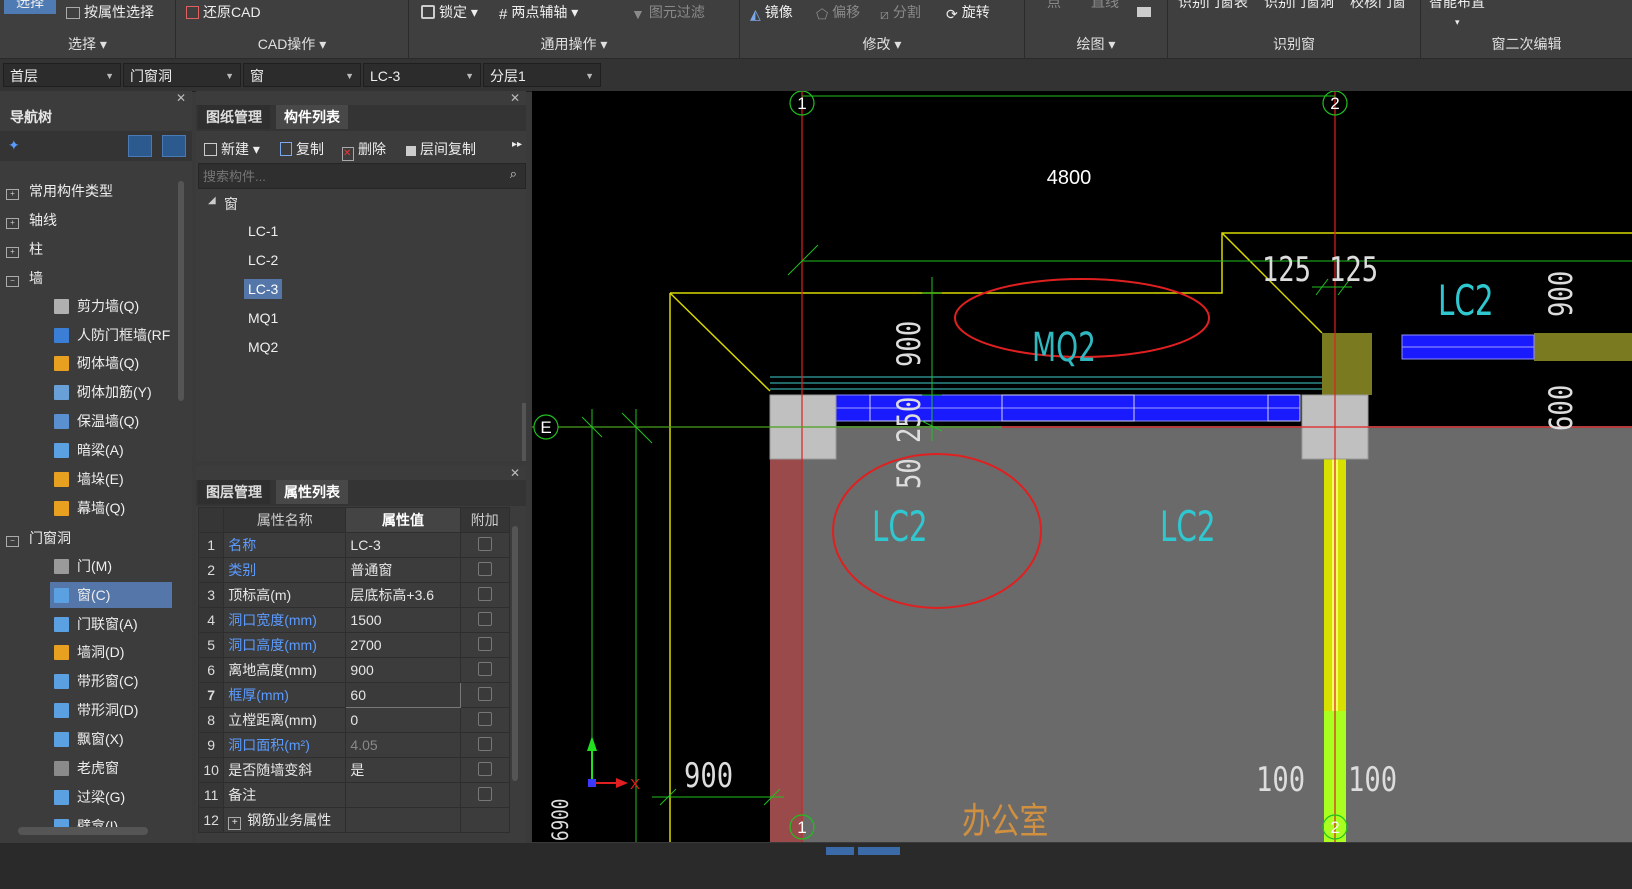  I want to click on mirror-button: ◭ 镜像, so click(771, 12).